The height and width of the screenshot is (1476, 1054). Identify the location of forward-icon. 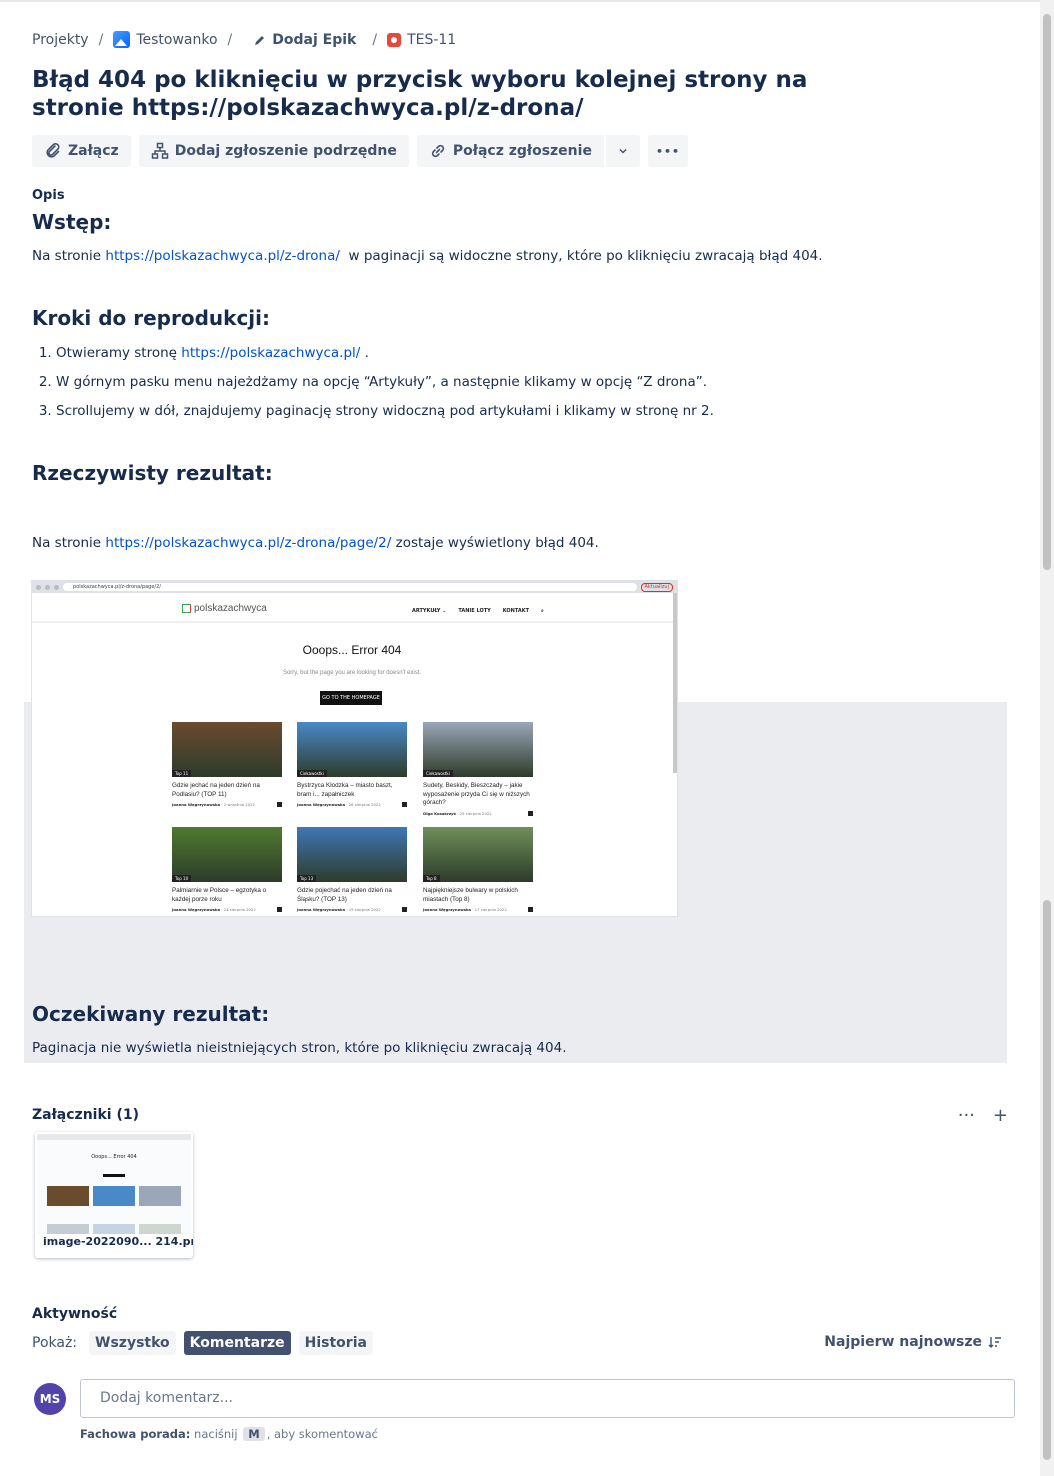
(47, 587).